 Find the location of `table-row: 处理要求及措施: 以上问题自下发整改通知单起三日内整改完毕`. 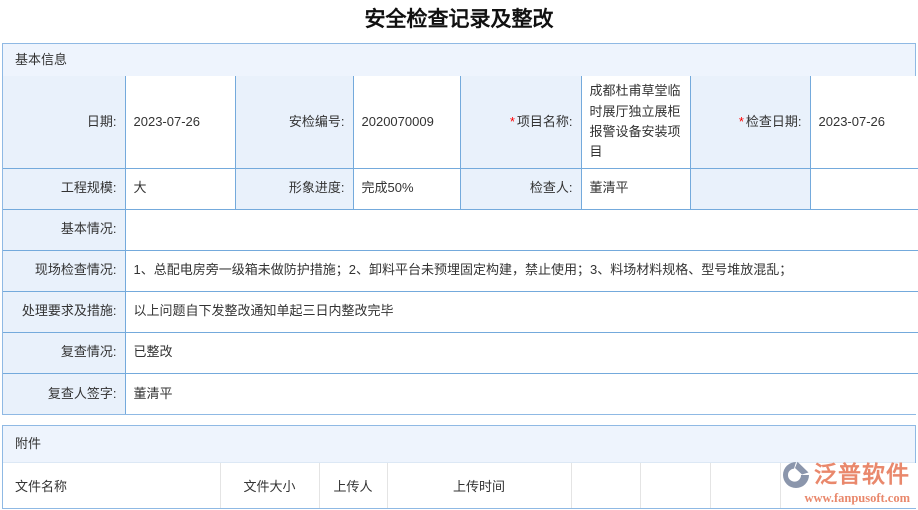

table-row: 处理要求及措施: 以上问题自下发整改通知单起三日内整改完毕 is located at coordinates (460, 311).